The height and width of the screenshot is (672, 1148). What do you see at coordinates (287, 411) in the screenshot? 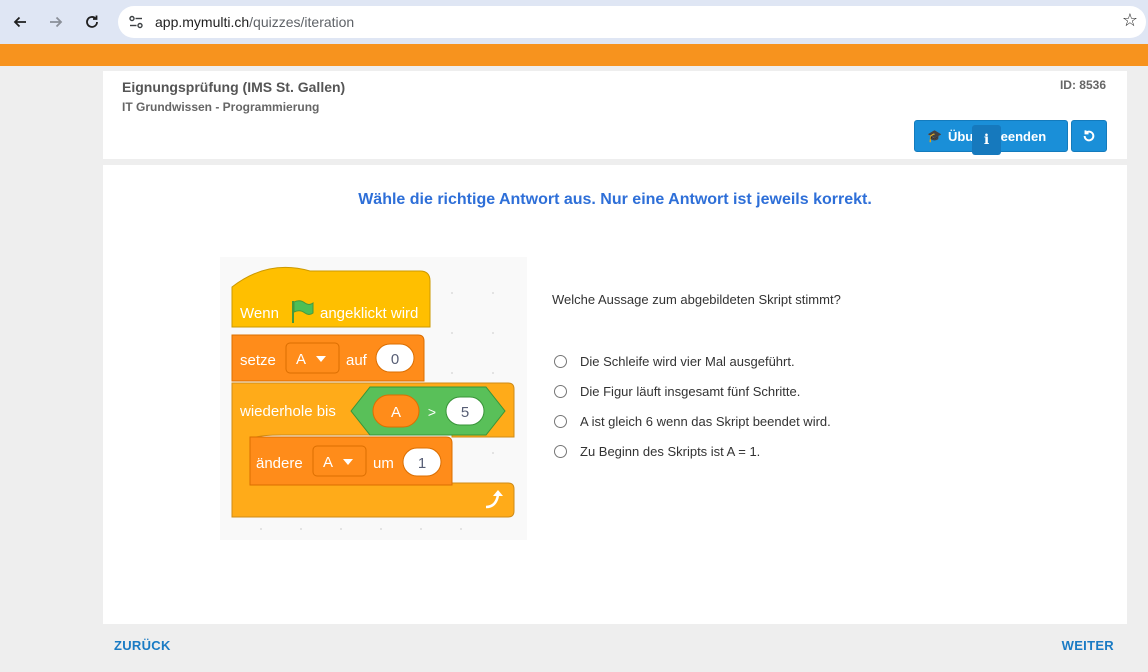
I see `repeat-label: wiederhole bis` at bounding box center [287, 411].